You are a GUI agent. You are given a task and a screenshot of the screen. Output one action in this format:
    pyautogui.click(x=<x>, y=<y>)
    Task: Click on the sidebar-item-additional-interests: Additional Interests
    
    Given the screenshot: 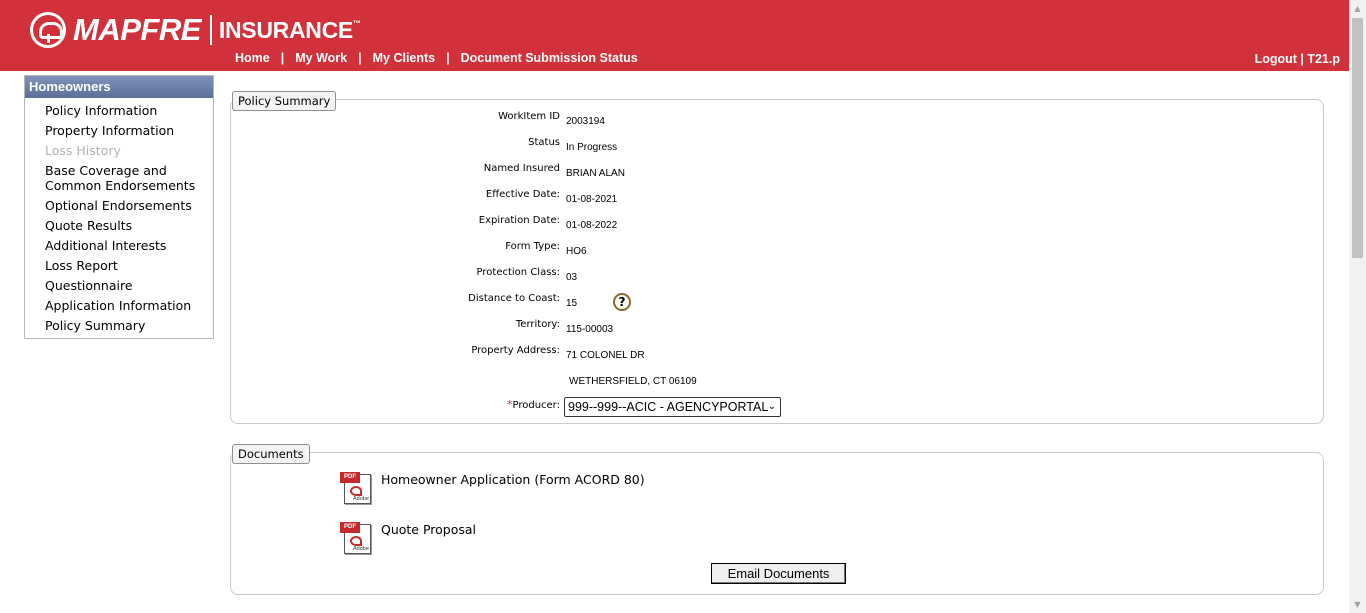 What is the action you would take?
    pyautogui.click(x=129, y=245)
    